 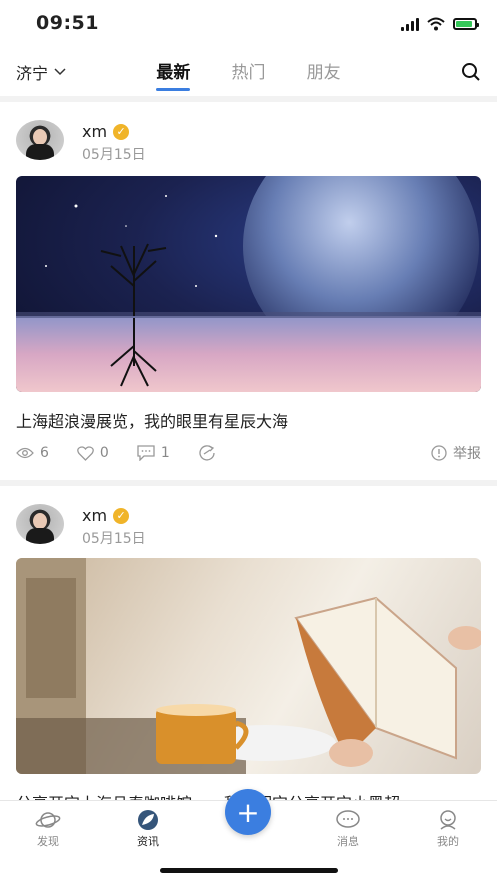 What do you see at coordinates (104, 453) in the screenshot?
I see `like-count: 0` at bounding box center [104, 453].